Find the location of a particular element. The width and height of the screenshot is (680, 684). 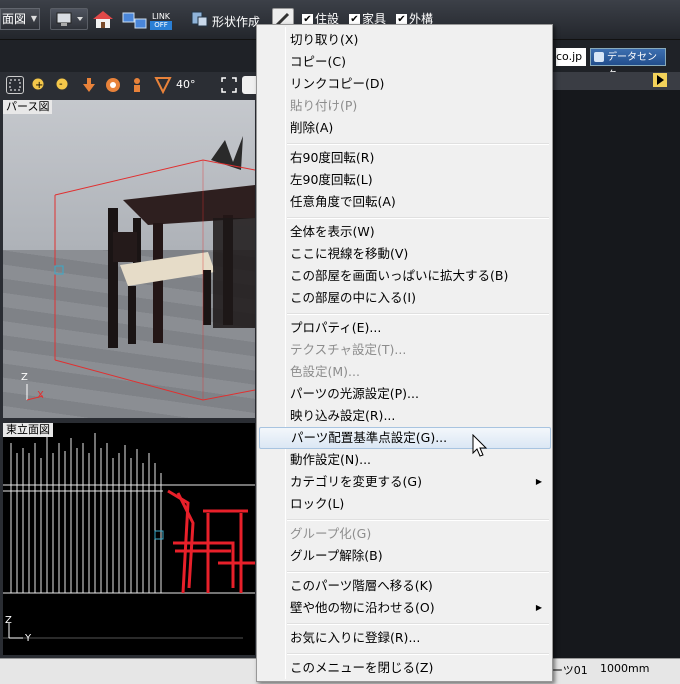

url-field: co.jp is located at coordinates (571, 57).